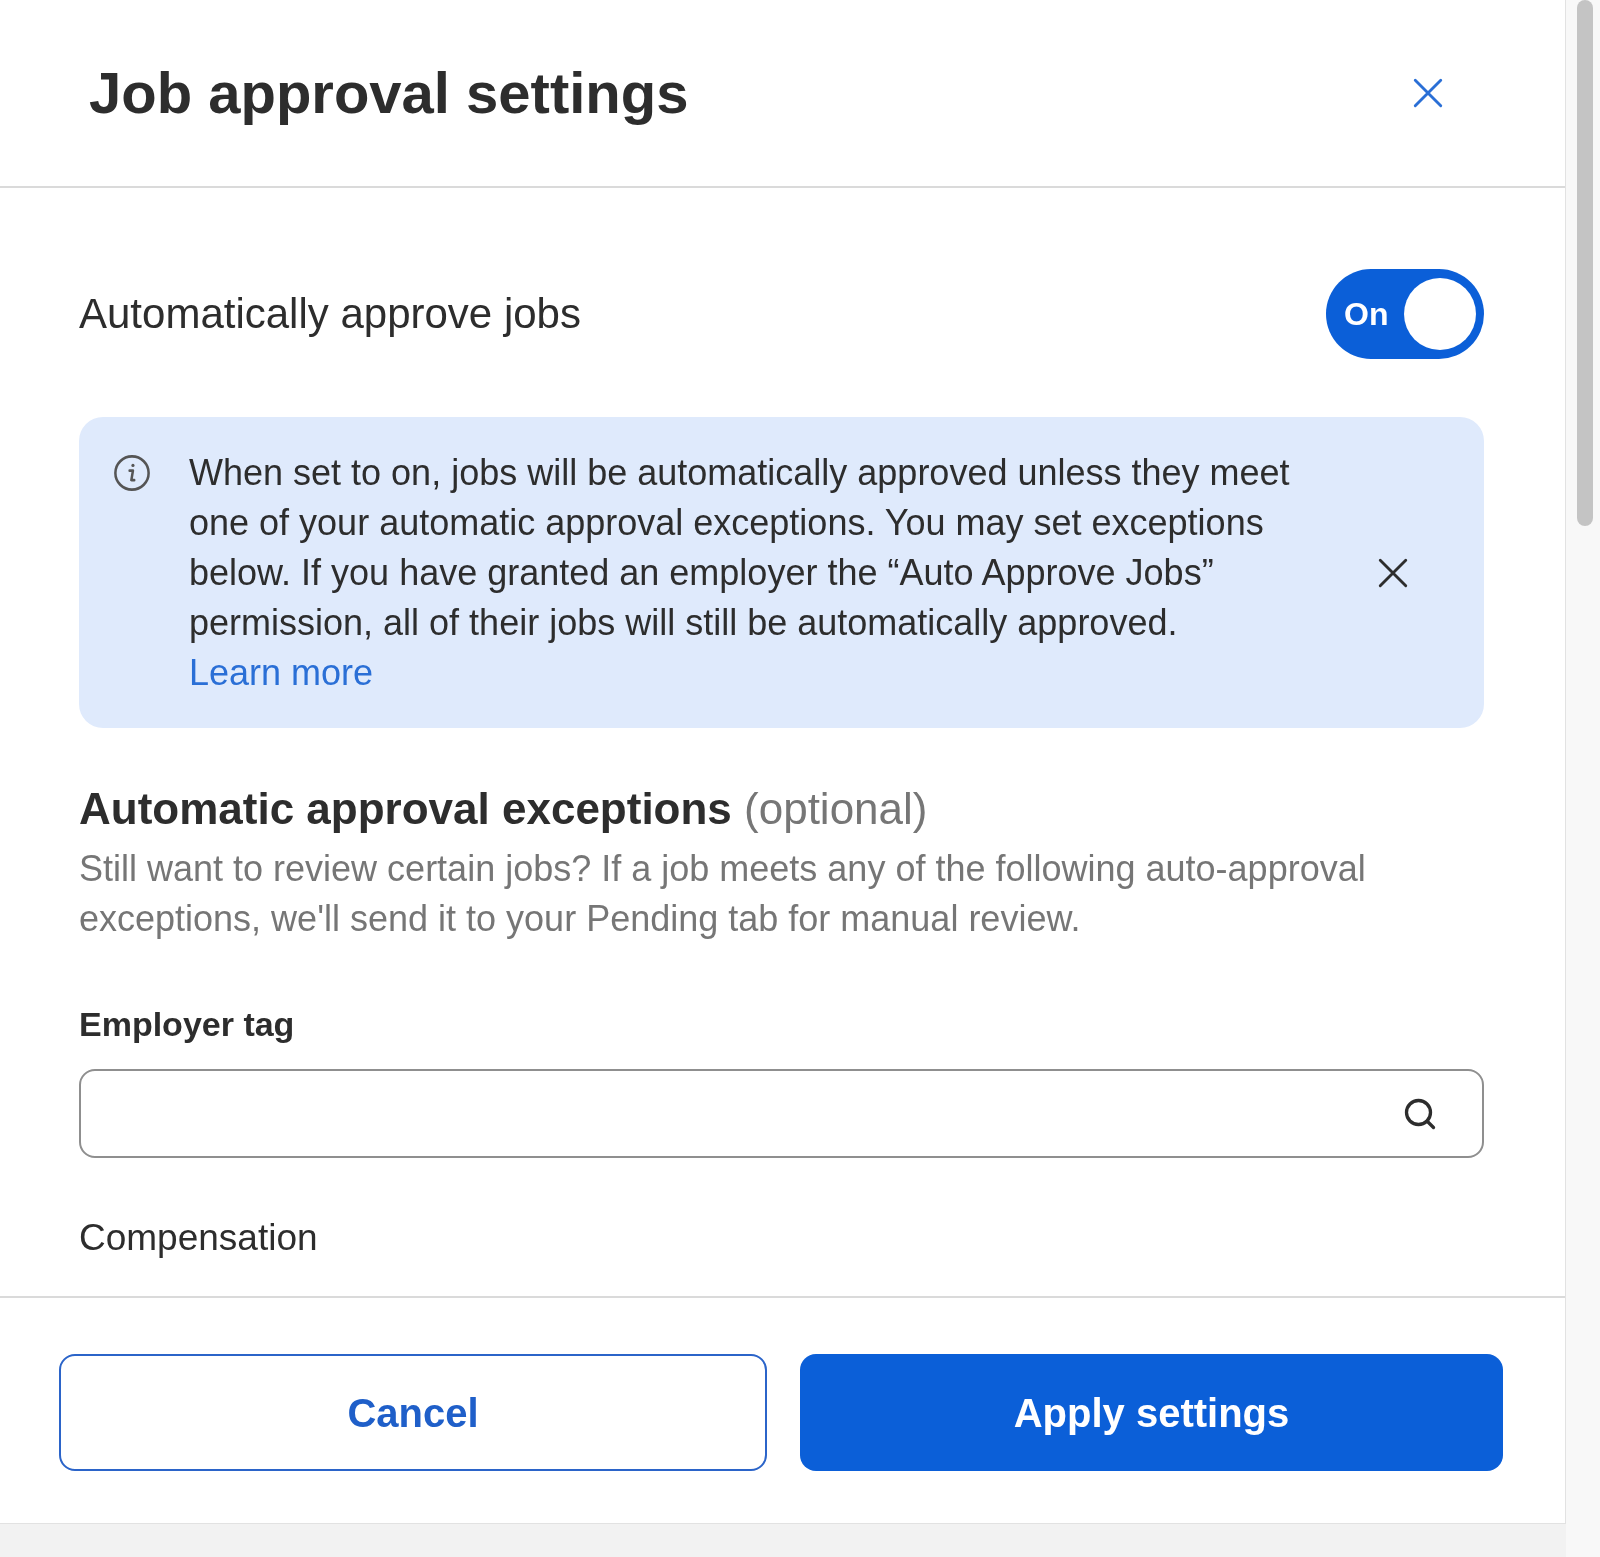  I want to click on section-description: Still want to review certain jobs? If a job meets any of the following auto-approval exceptions, we'll send it to your Pending tab for manual review., so click(723, 894).